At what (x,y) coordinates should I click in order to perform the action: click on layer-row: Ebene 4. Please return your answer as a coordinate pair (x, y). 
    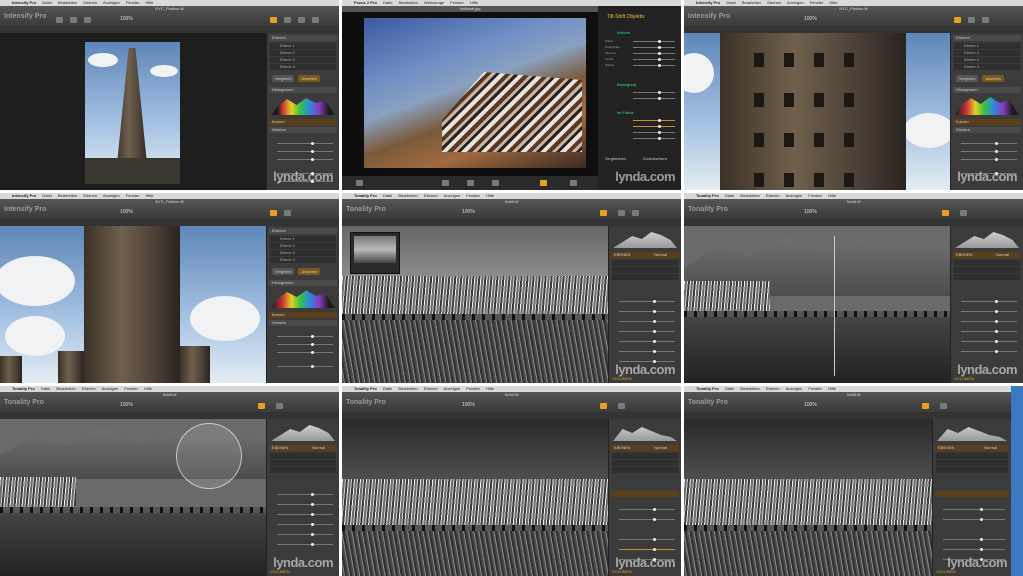
    Looking at the image, I should click on (303, 260).